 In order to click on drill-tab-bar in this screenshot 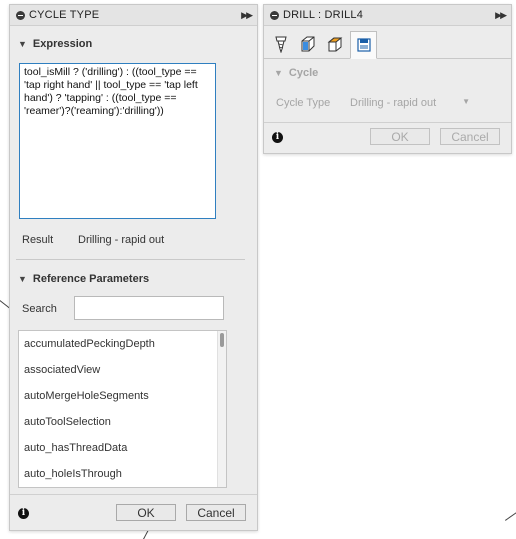, I will do `click(387, 43)`.